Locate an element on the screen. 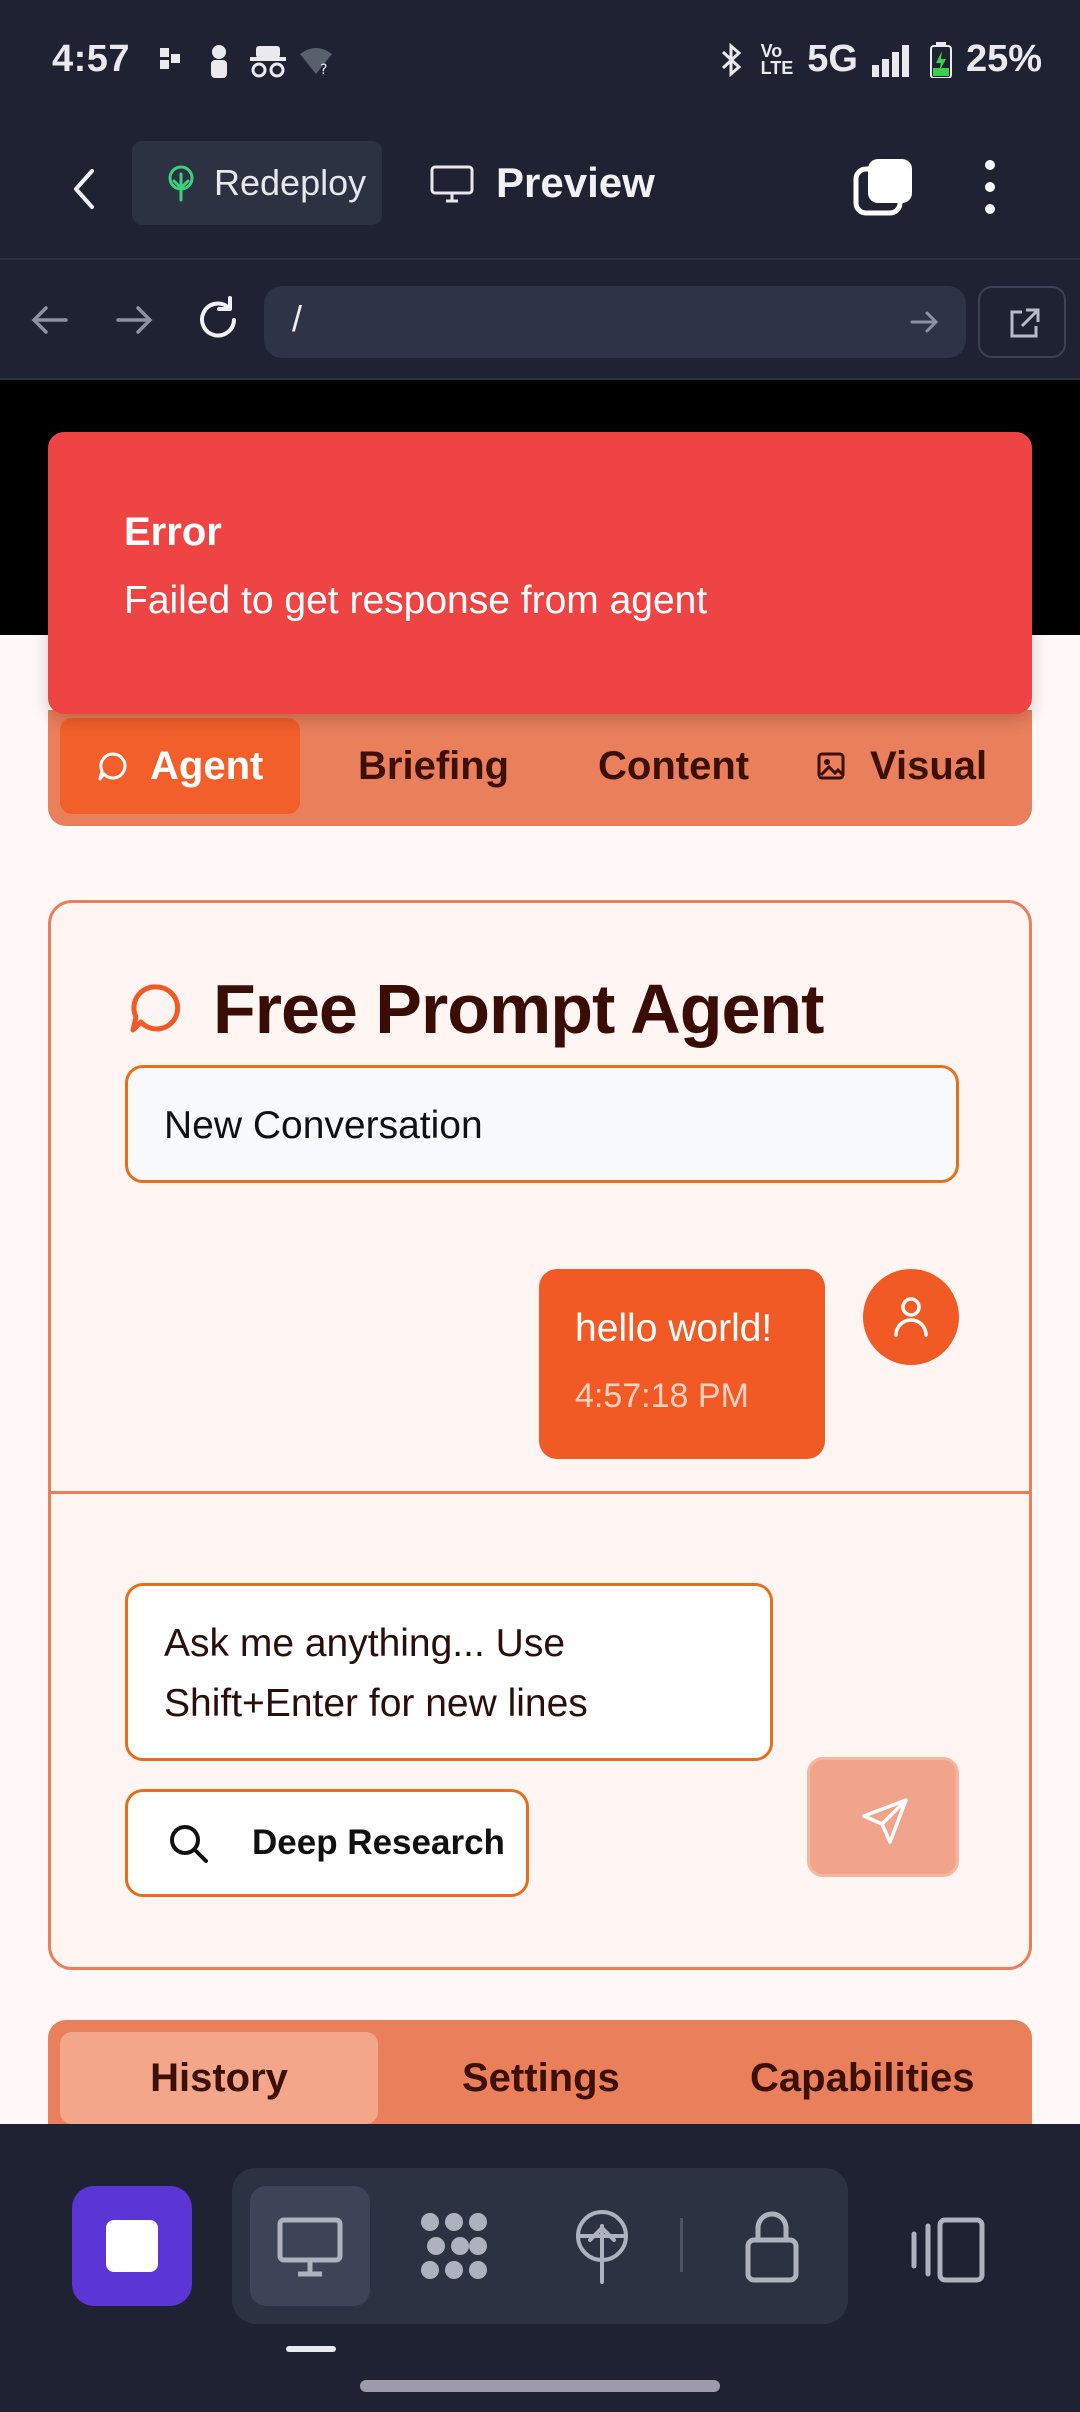 This screenshot has width=1080, height=2412. dock-desktop-button is located at coordinates (310, 2246).